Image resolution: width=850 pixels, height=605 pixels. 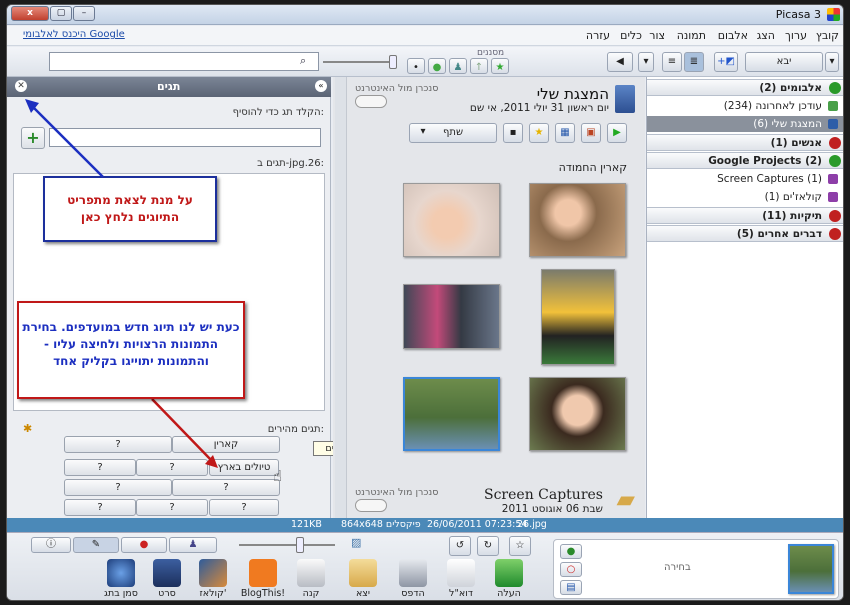 I want to click on share-dropdown-icon: ▾, so click(x=423, y=133).